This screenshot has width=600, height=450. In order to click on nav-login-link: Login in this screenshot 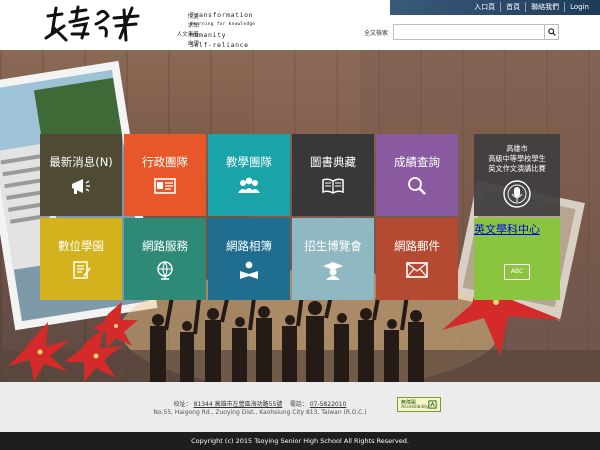, I will do `click(579, 7)`.